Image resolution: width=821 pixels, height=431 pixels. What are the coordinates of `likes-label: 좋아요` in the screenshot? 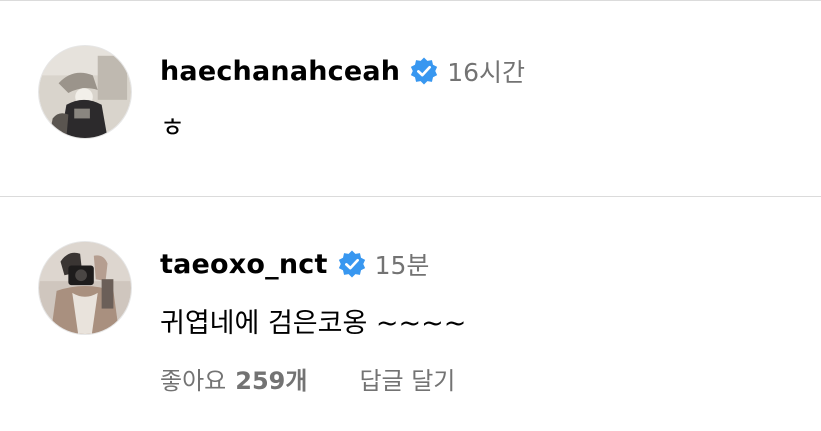 It's located at (193, 381).